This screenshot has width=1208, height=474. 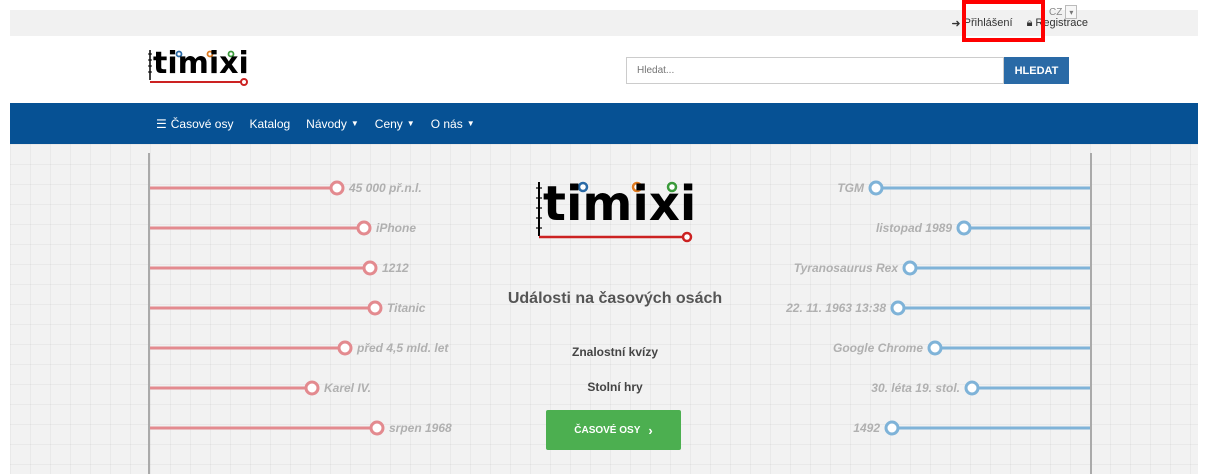 What do you see at coordinates (402, 348) in the screenshot?
I see `event-label-left: před 4,5 mld. let` at bounding box center [402, 348].